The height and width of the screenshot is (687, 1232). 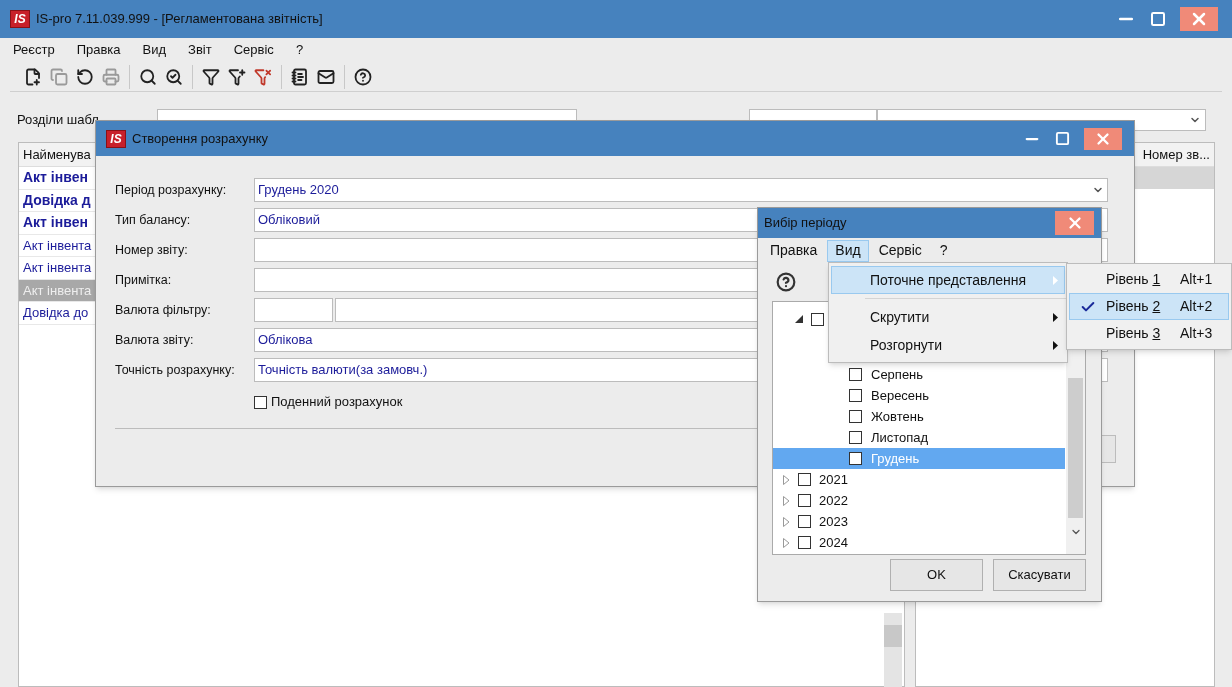 I want to click on currency-code-field, so click(x=293, y=310).